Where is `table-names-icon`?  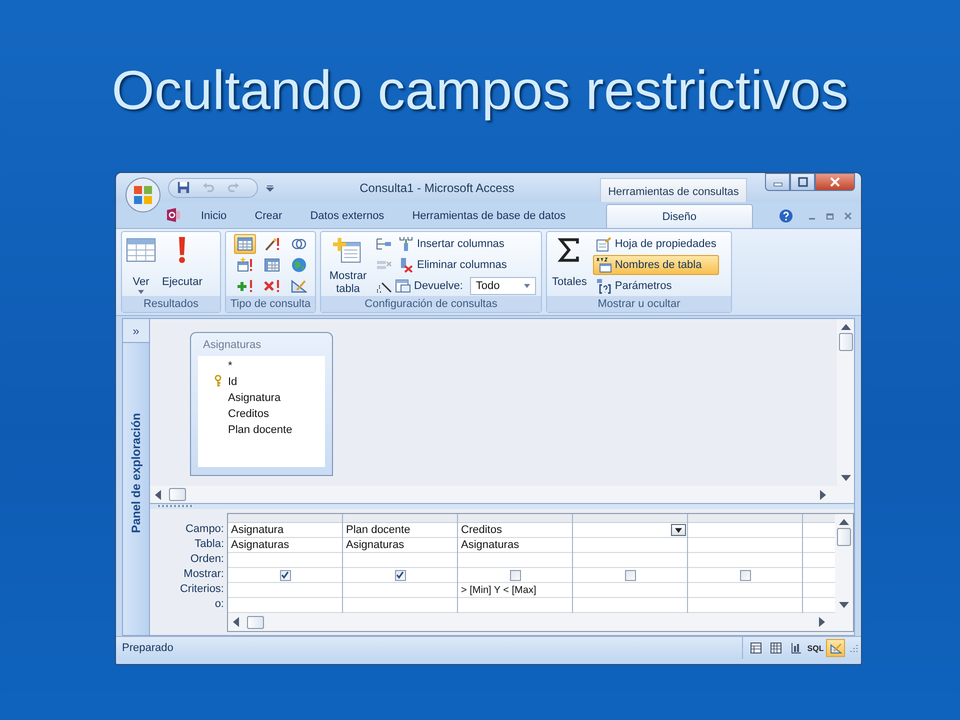 table-names-icon is located at coordinates (604, 265).